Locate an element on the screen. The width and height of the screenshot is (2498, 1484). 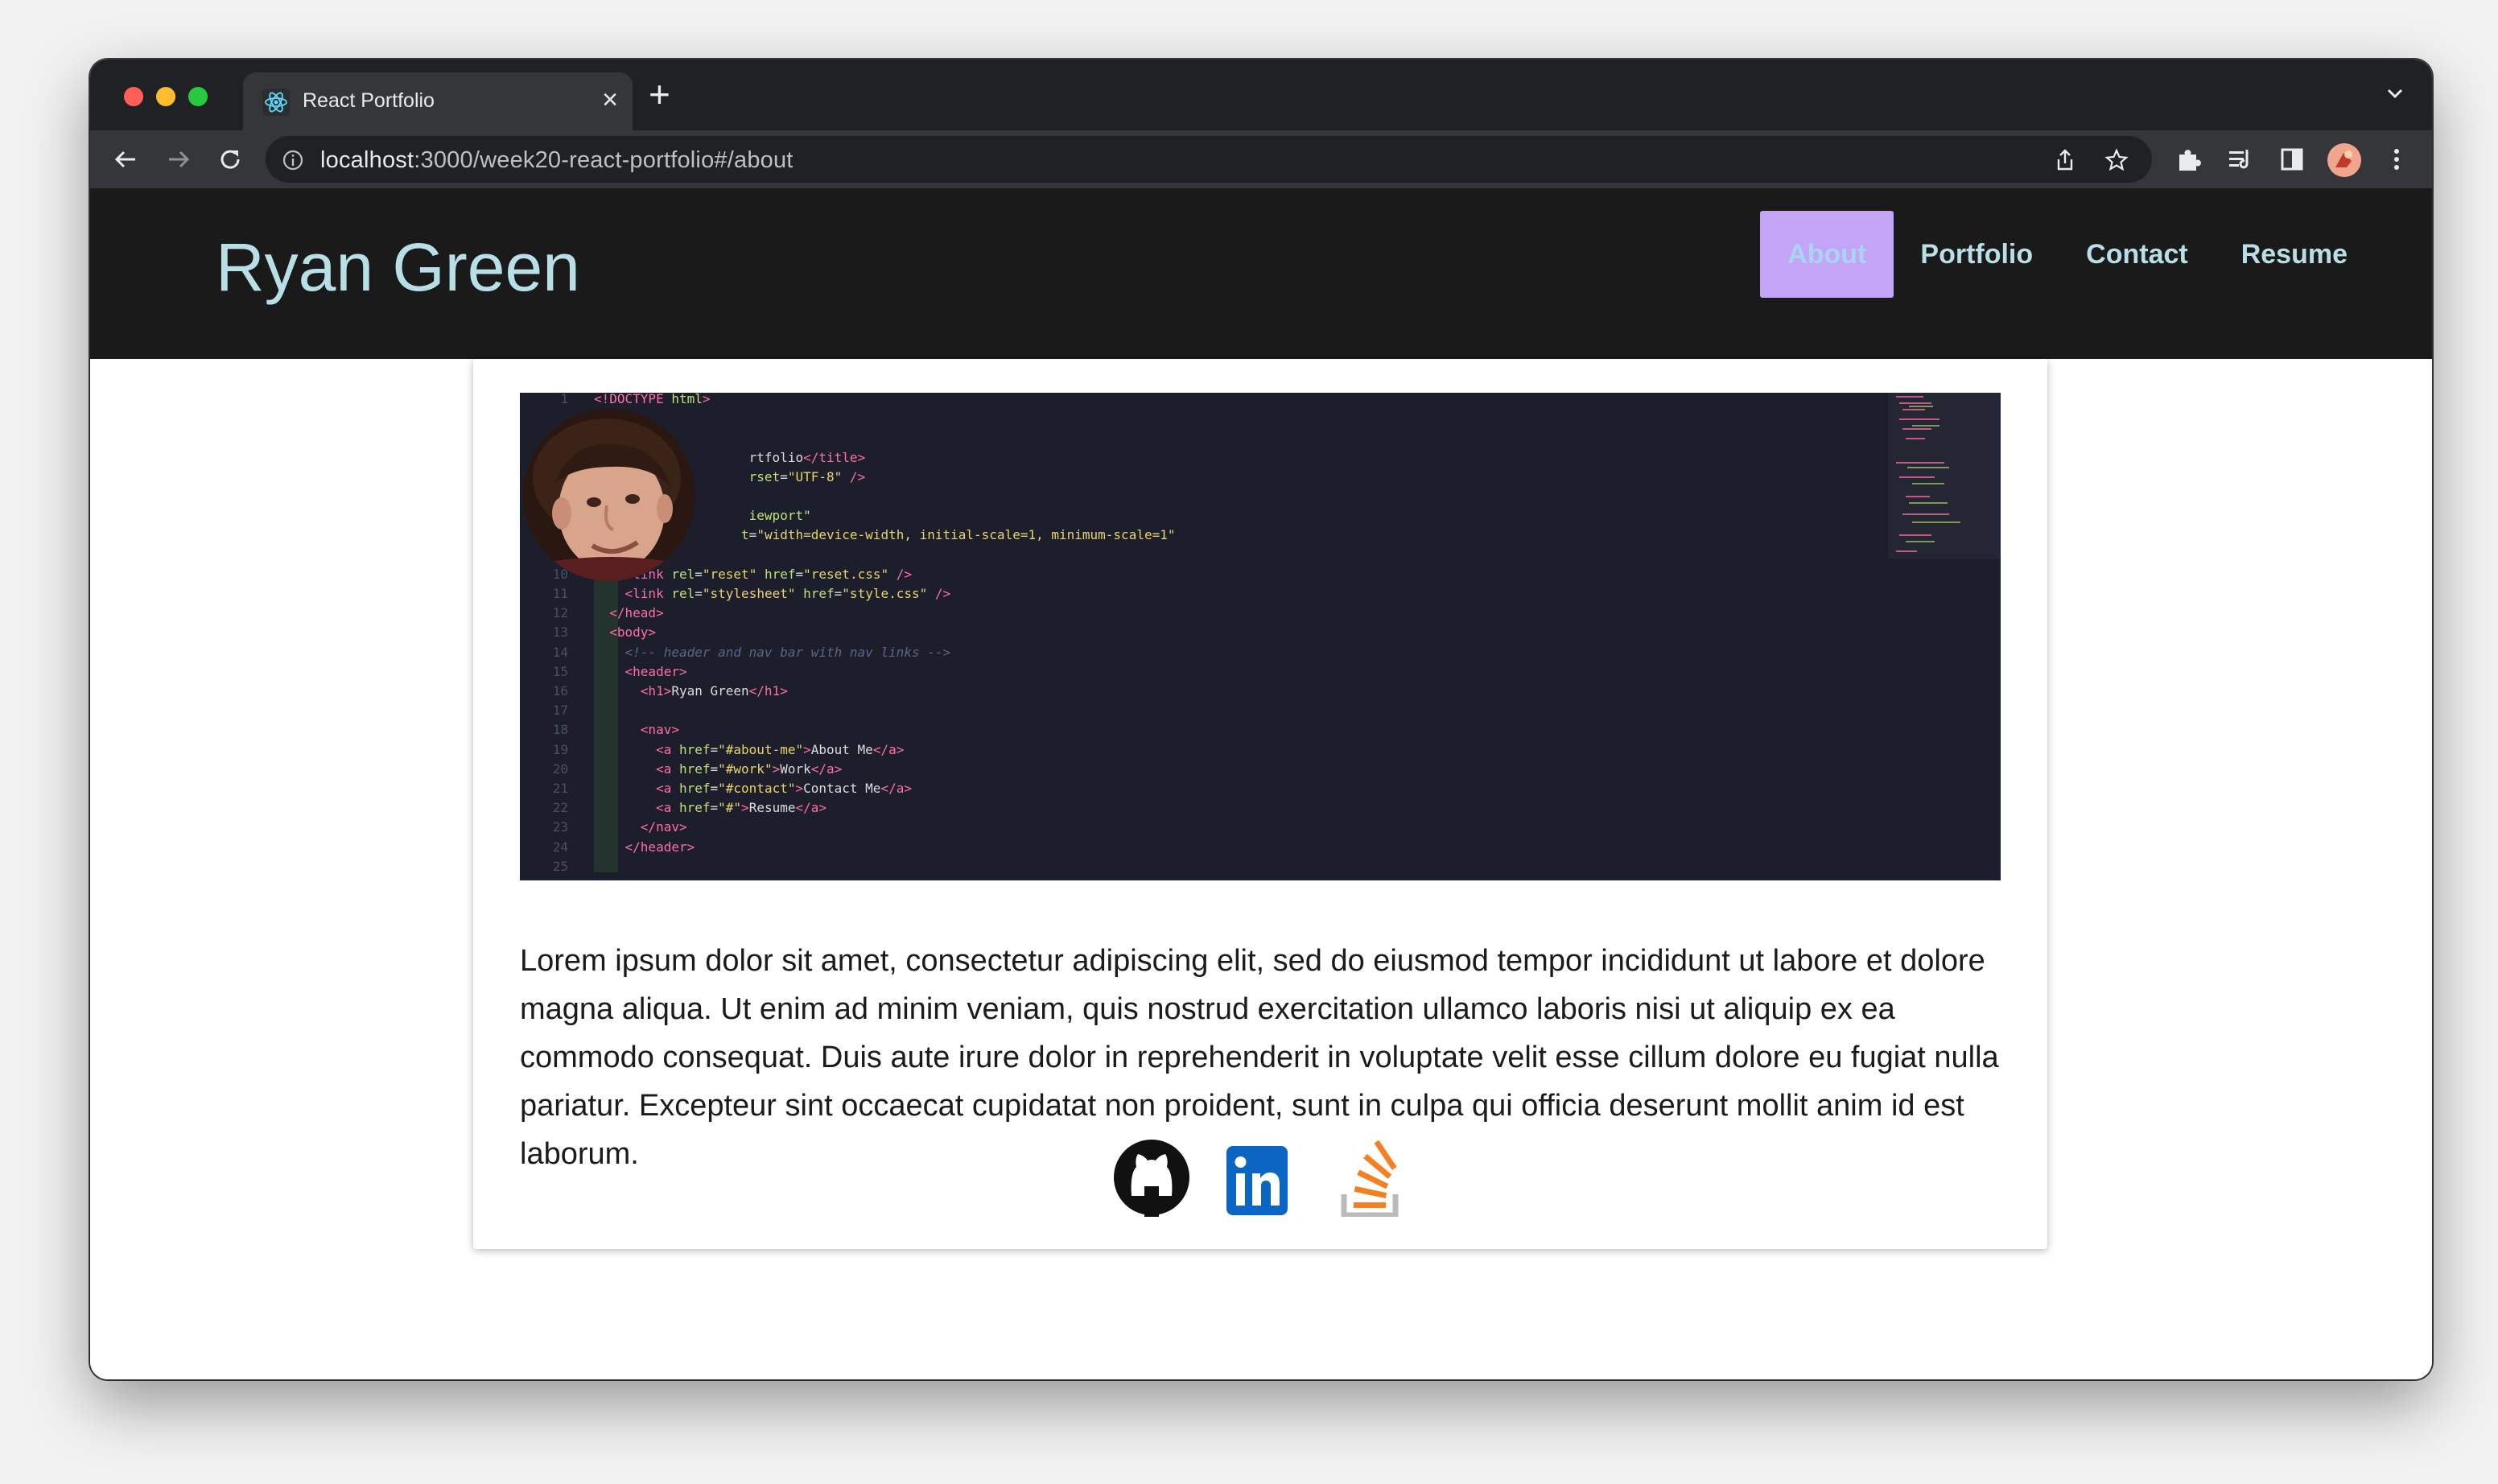
linkedin-icon is located at coordinates (1262, 1178).